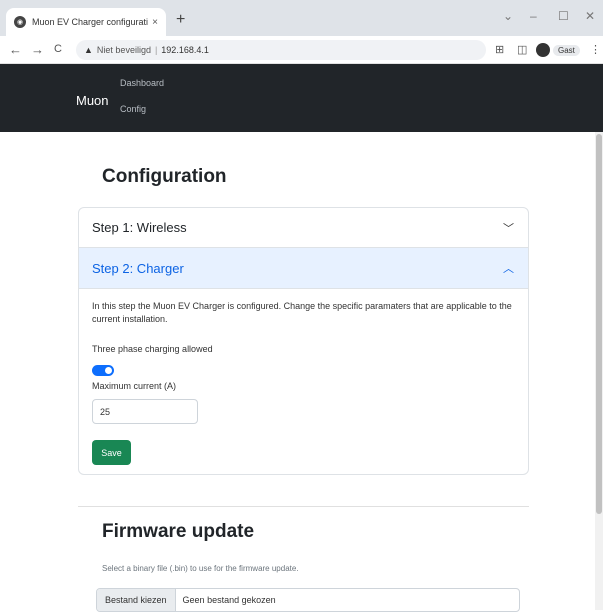  Describe the element at coordinates (301, 98) in the screenshot. I see `site-navbar: Muon Dashboard Config` at that location.